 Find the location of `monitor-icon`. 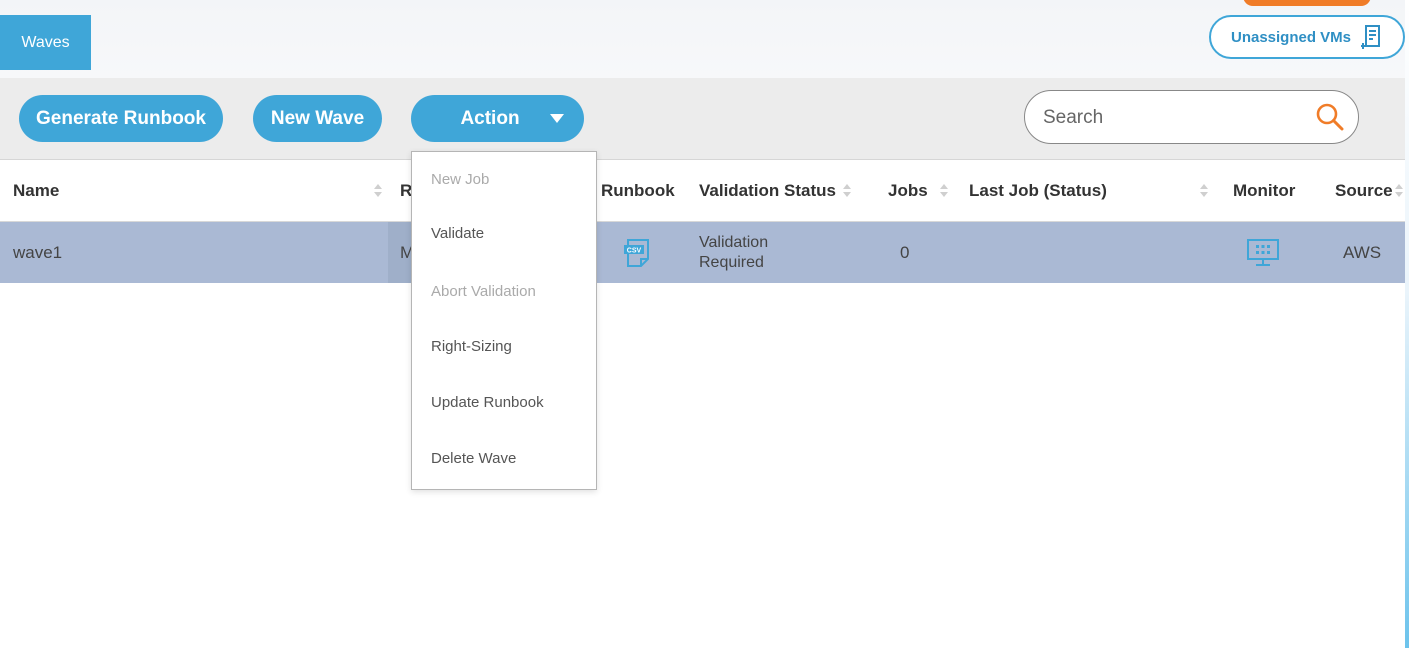

monitor-icon is located at coordinates (1263, 252).